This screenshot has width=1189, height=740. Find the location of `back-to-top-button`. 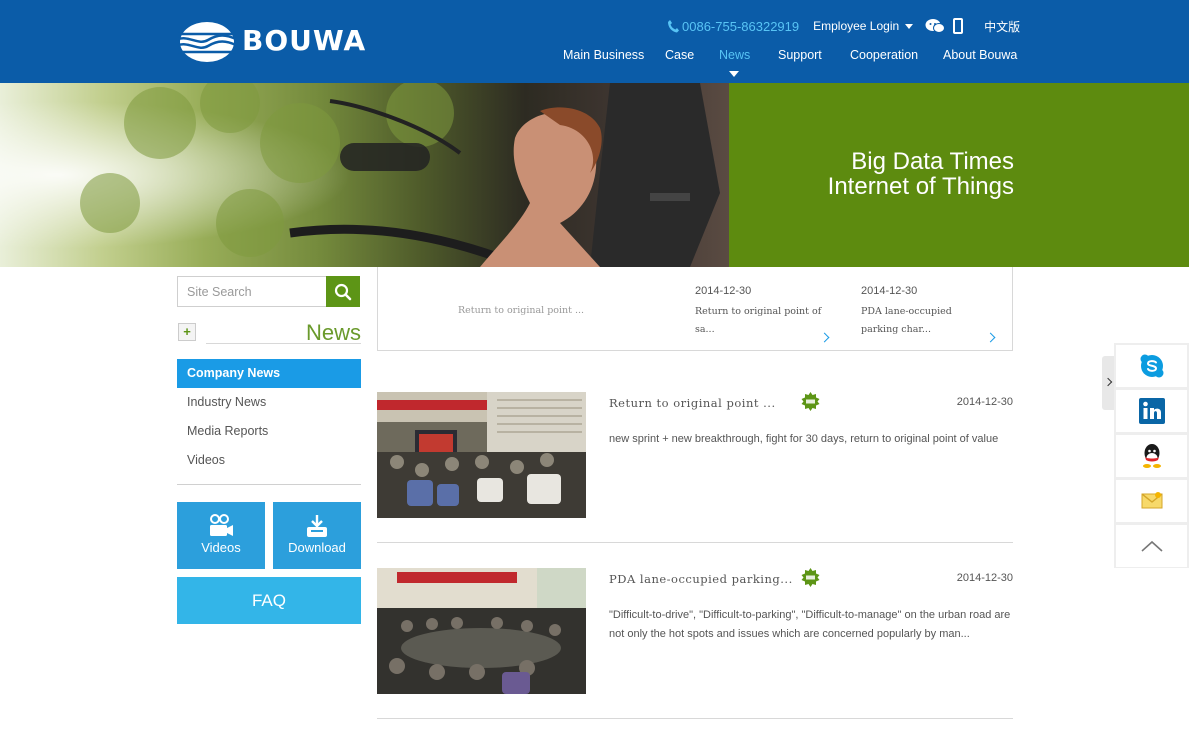

back-to-top-button is located at coordinates (1151, 546).